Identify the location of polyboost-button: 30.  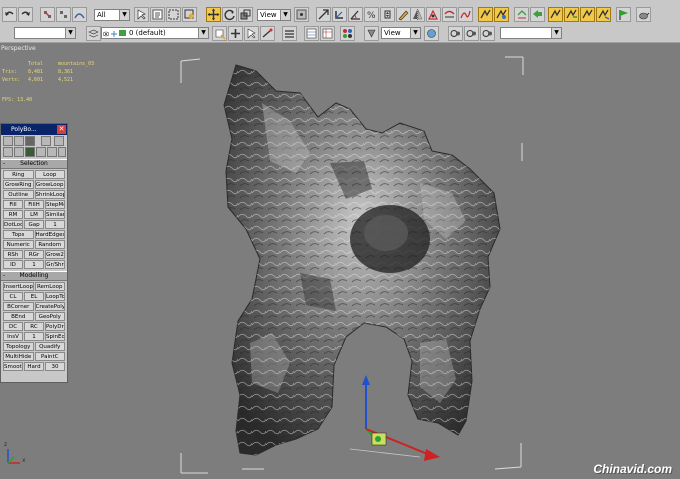
(55, 366).